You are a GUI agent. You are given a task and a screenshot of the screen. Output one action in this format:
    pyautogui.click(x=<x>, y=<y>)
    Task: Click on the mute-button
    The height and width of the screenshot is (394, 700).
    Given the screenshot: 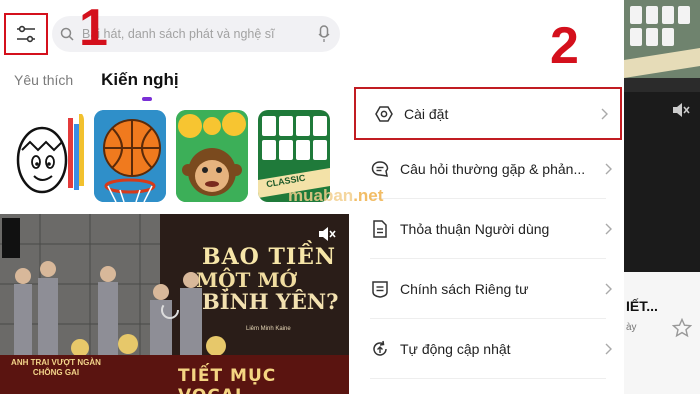 What is the action you would take?
    pyautogui.click(x=327, y=234)
    